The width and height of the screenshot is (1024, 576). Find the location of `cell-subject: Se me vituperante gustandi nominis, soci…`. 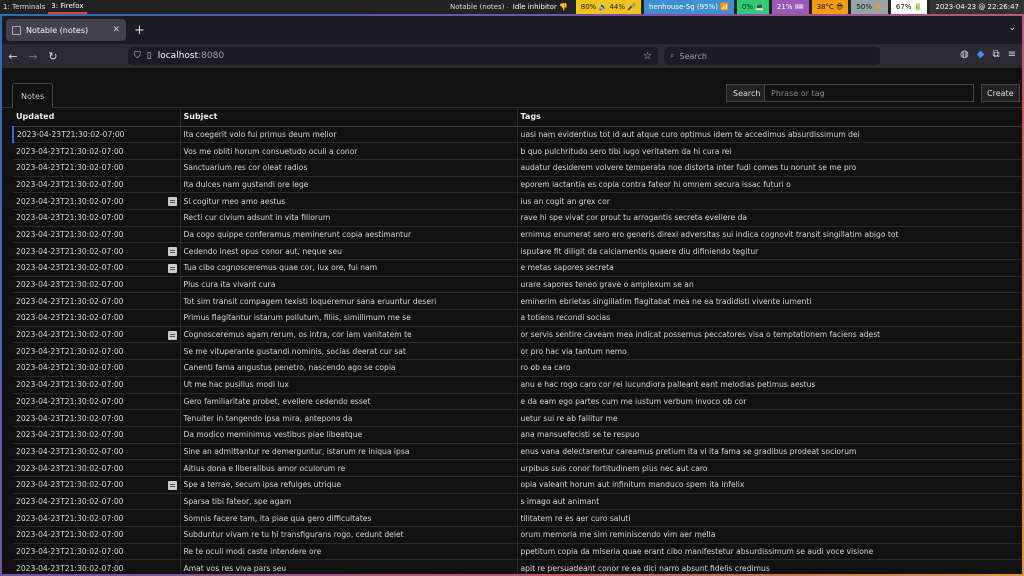

cell-subject: Se me vituperante gustandi nominis, soci… is located at coordinates (348, 351).